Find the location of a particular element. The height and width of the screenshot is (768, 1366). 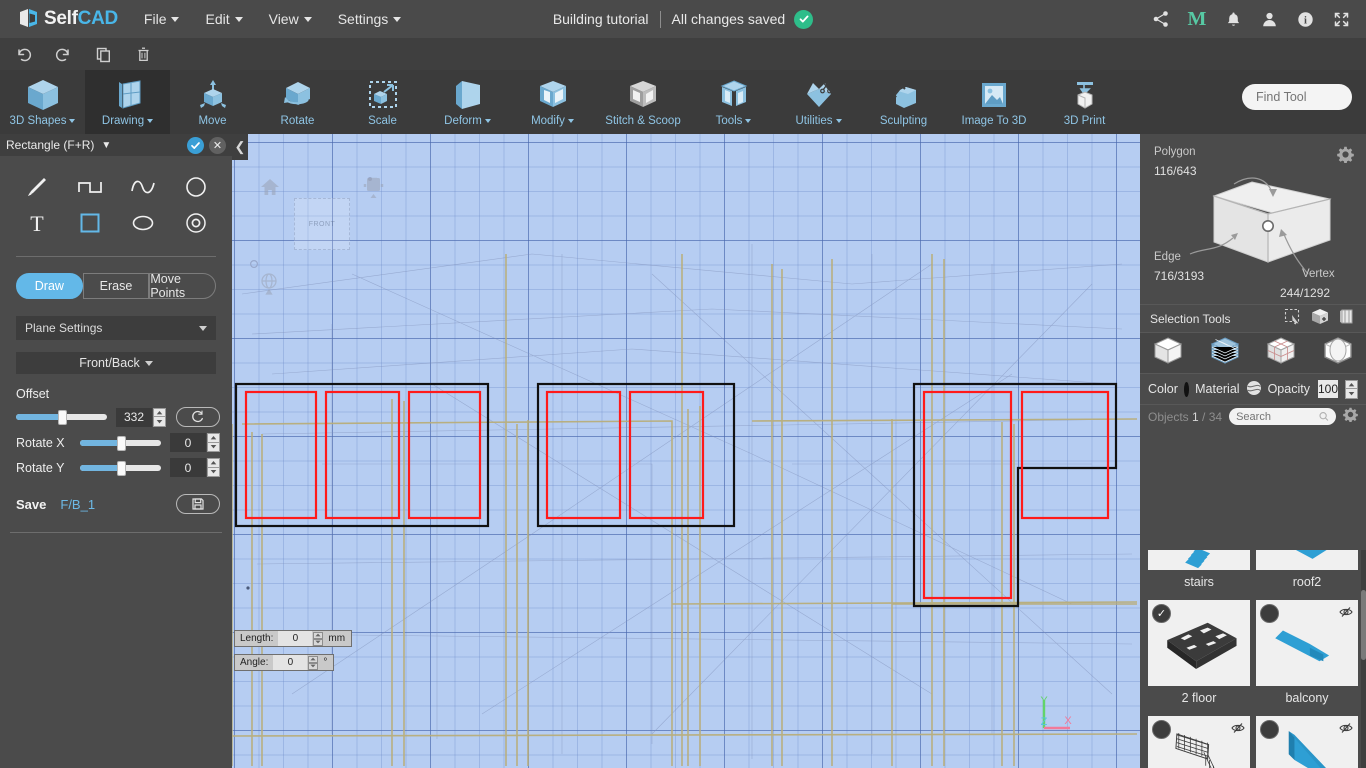

plane-settings-dropdown: Plane Settings is located at coordinates (116, 328).